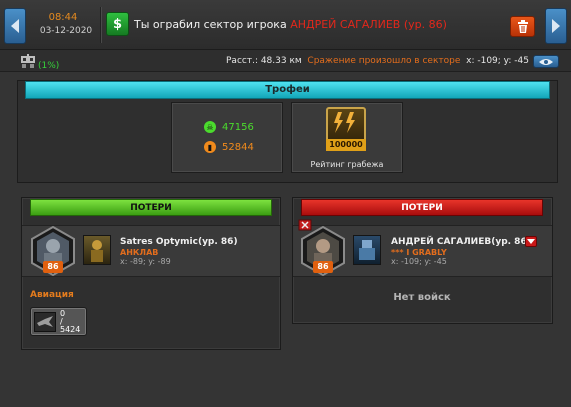 The image size is (571, 407). I want to click on defender-coords: x: -109; y: -45, so click(419, 261).